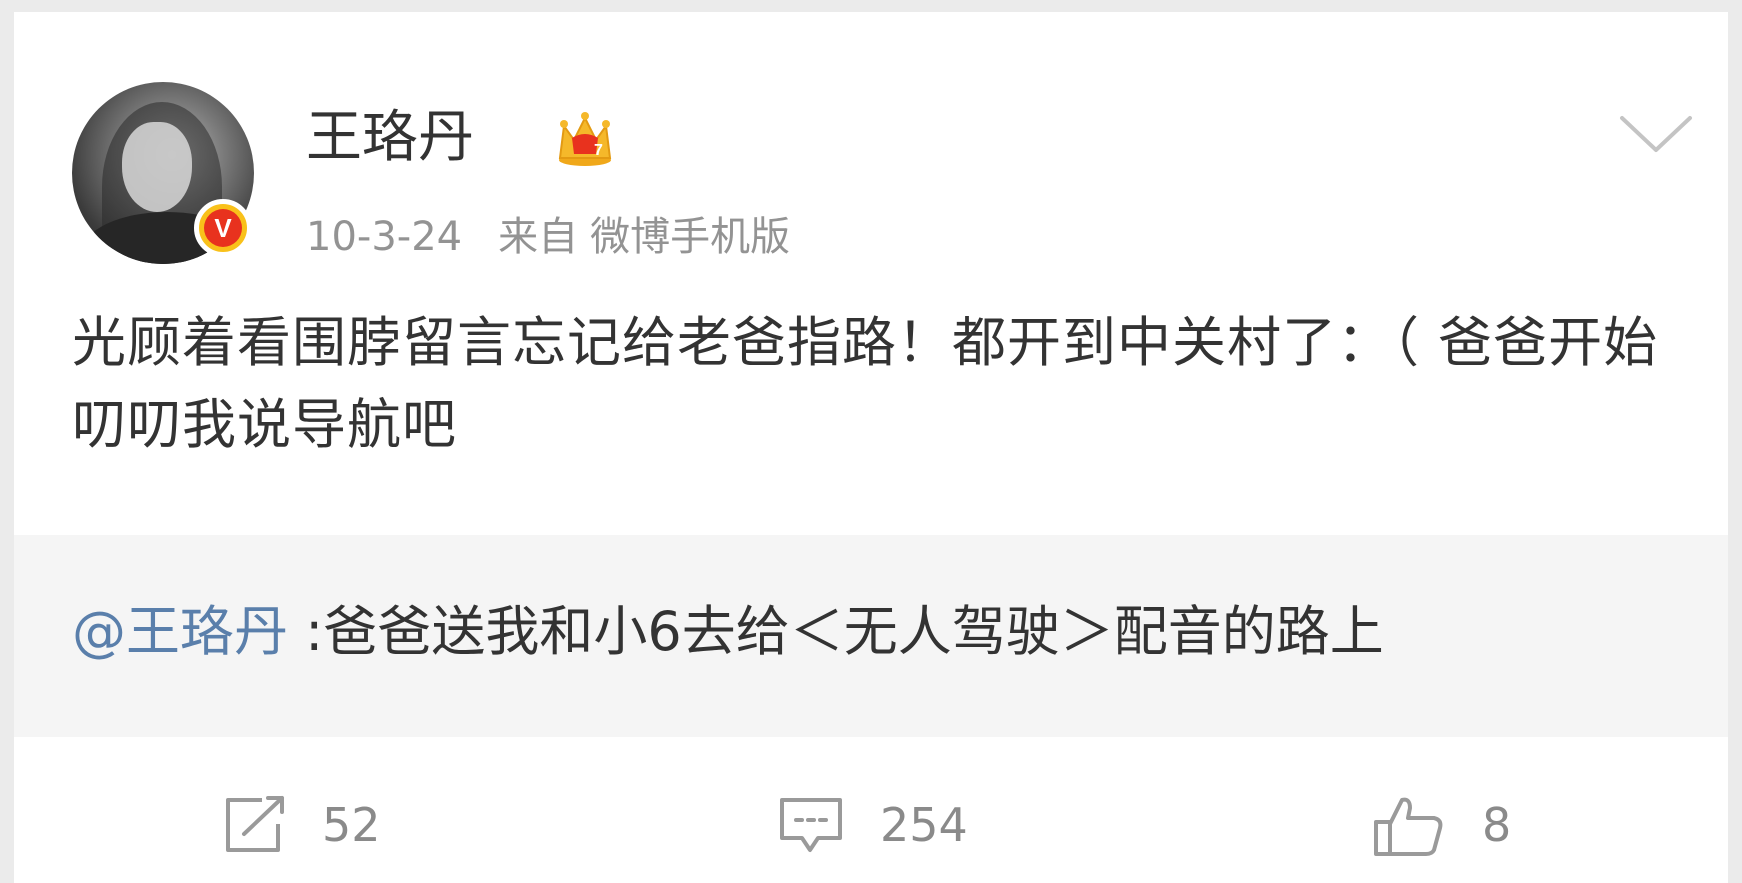 This screenshot has width=1742, height=883. I want to click on comment-button: 254, so click(886, 825).